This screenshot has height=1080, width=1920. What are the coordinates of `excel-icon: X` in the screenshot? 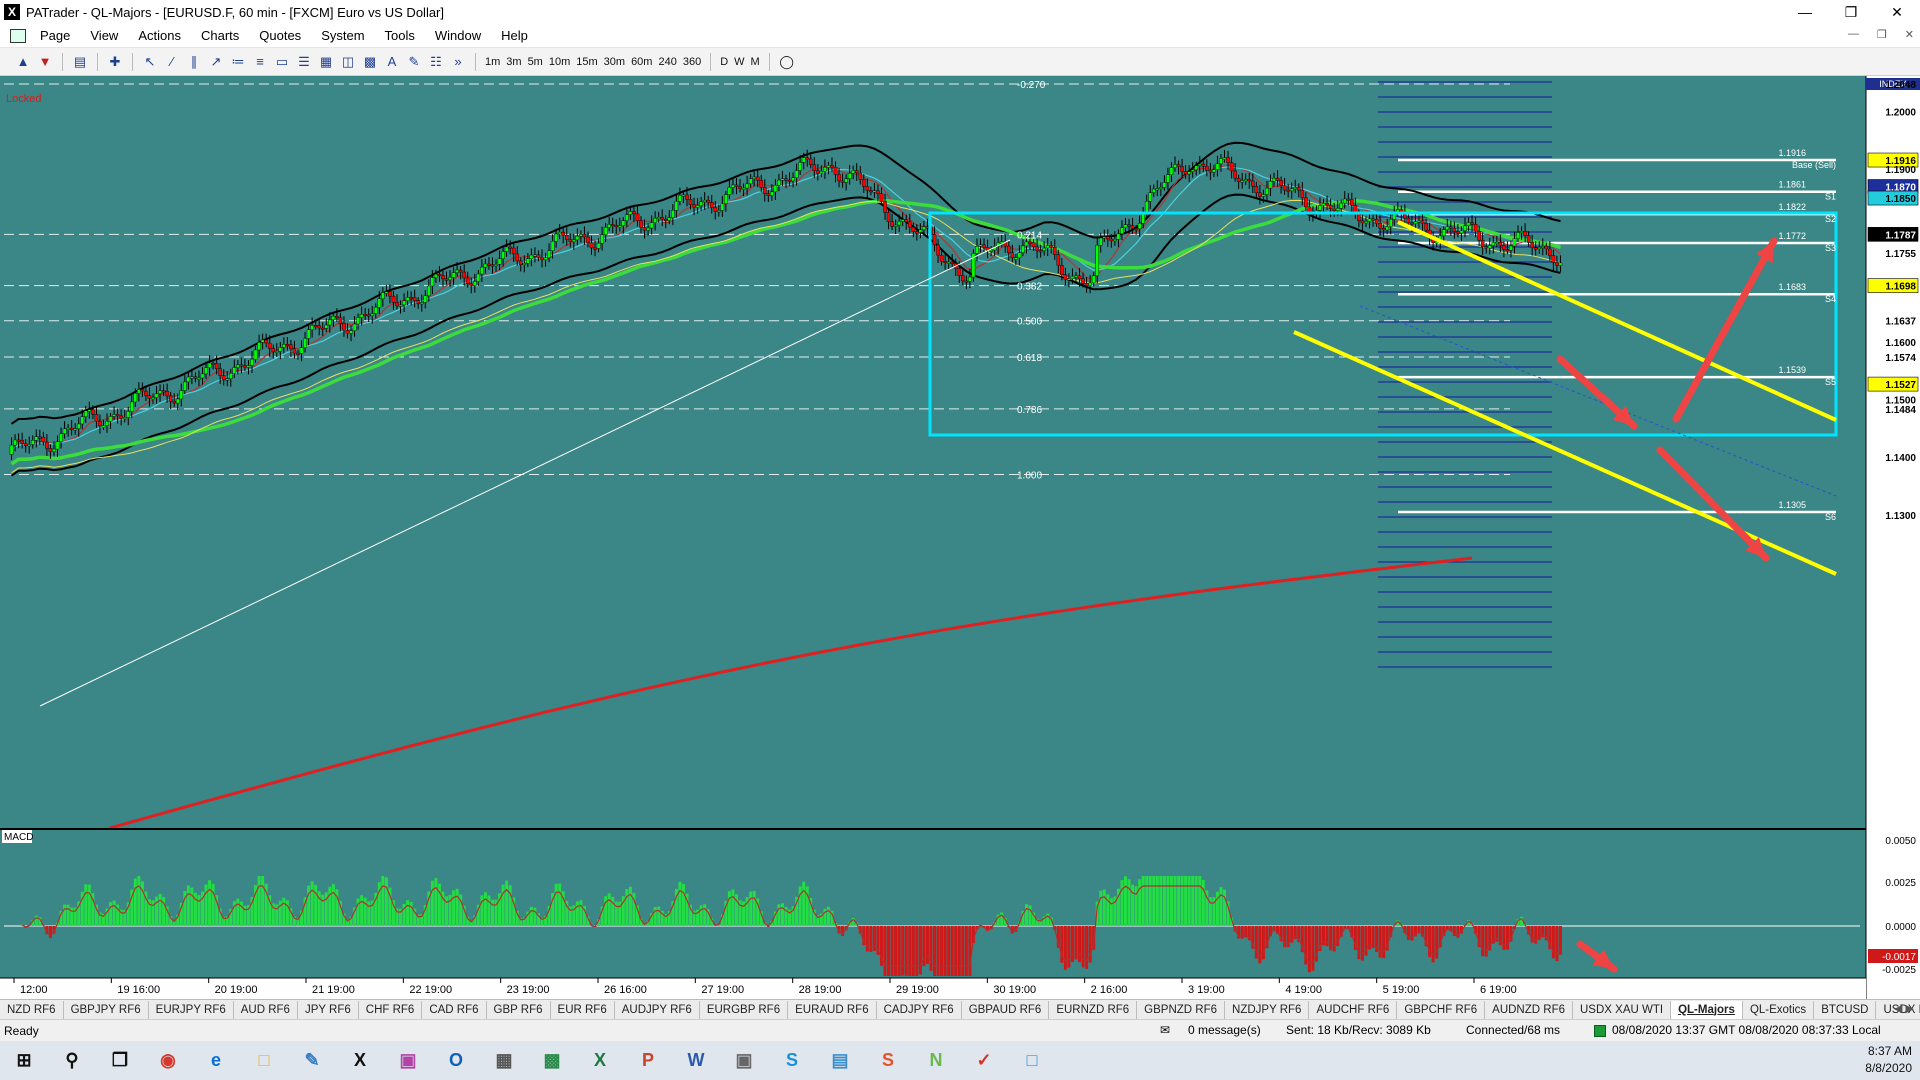 It's located at (600, 1060).